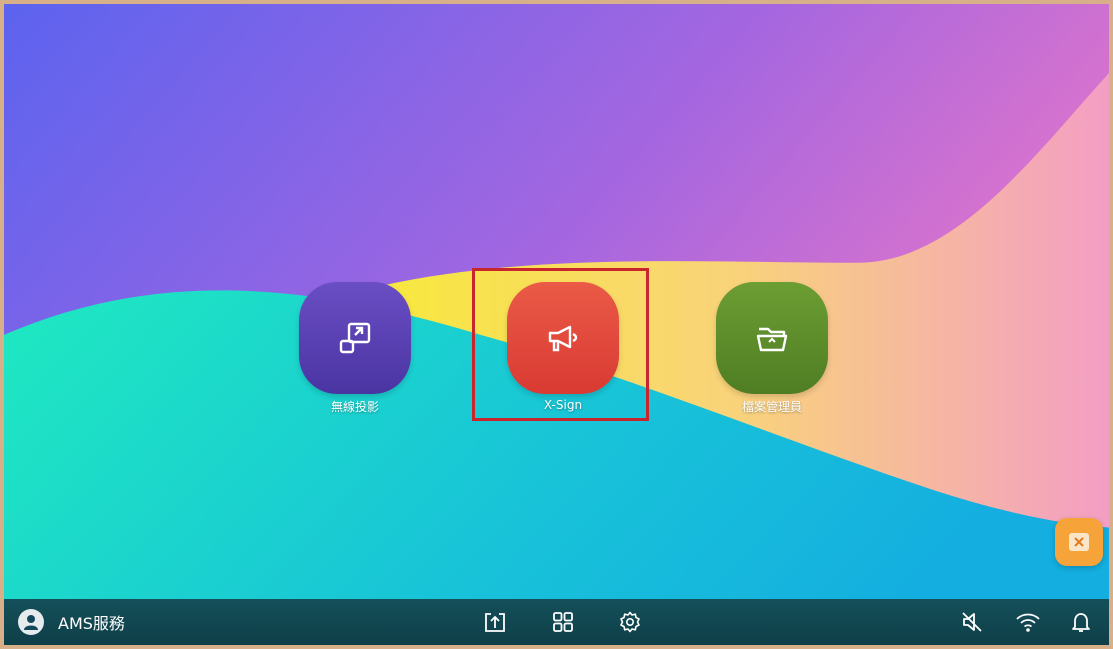 Image resolution: width=1113 pixels, height=649 pixels. Describe the element at coordinates (31, 622) in the screenshot. I see `user-avatar-icon` at that location.